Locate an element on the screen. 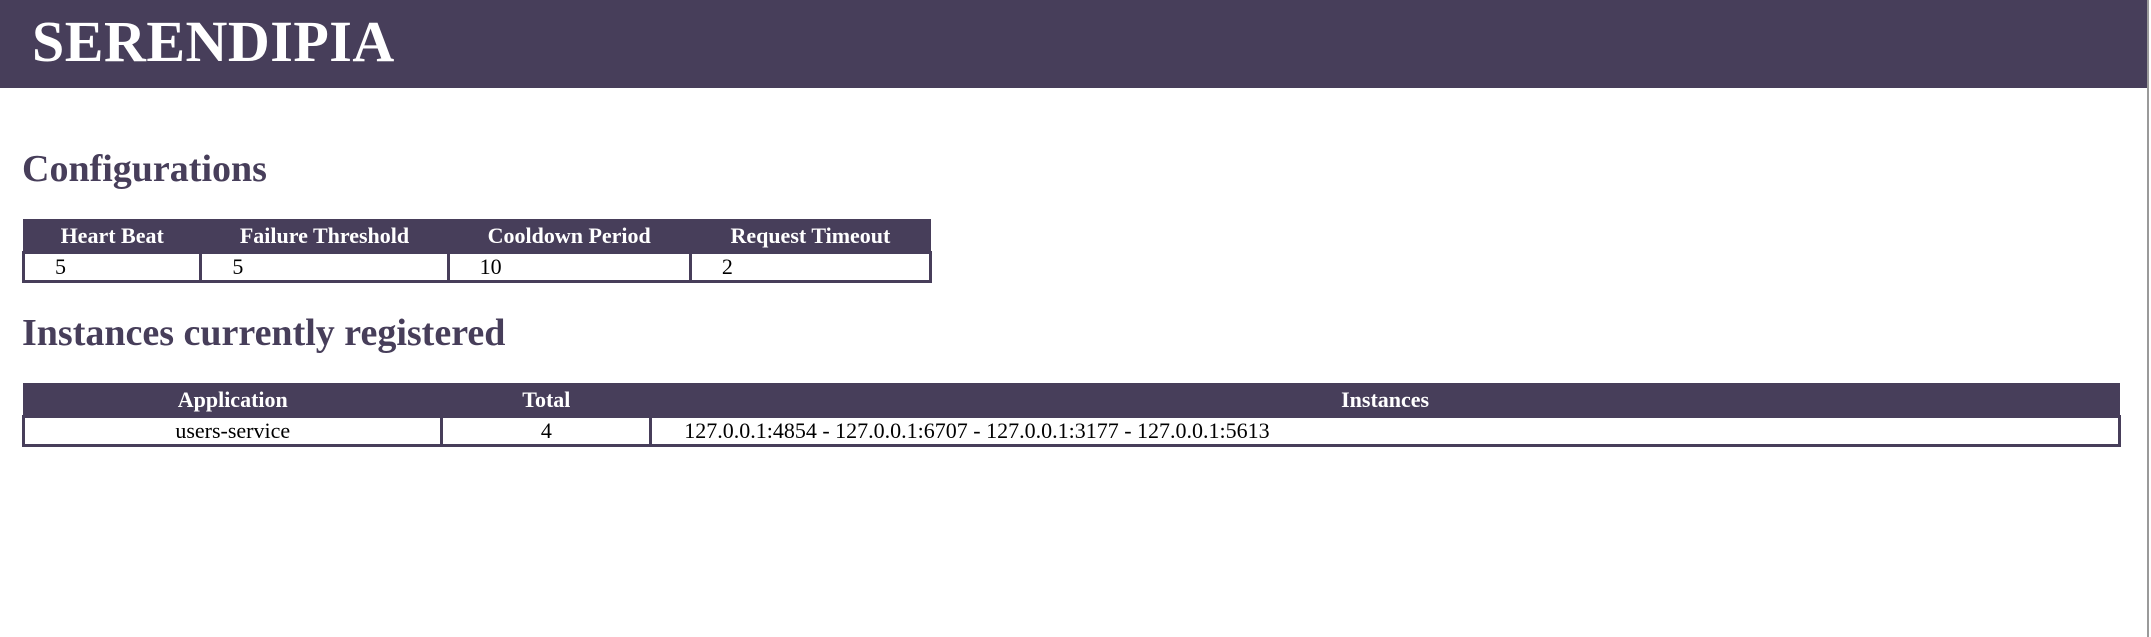 The height and width of the screenshot is (637, 2151). cooldown-period-value: 10 is located at coordinates (569, 267).